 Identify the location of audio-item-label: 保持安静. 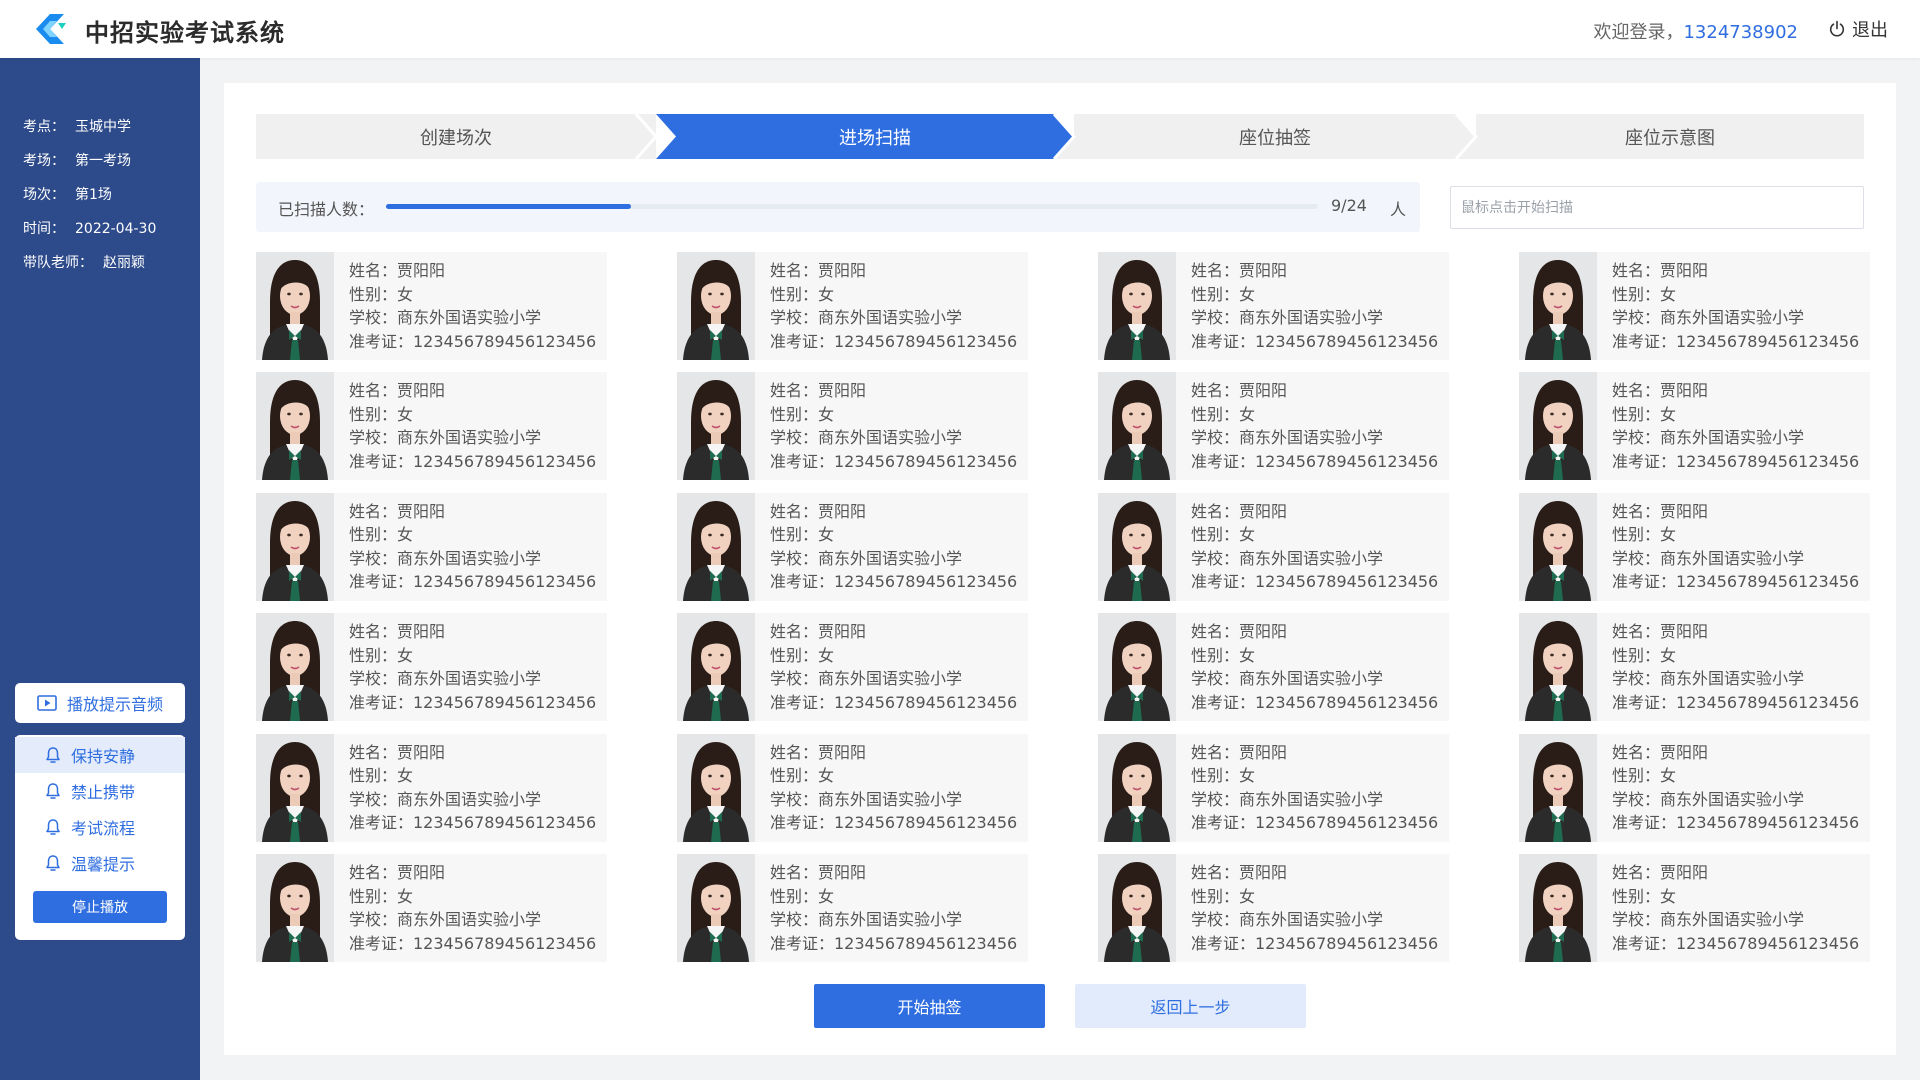
(103, 756).